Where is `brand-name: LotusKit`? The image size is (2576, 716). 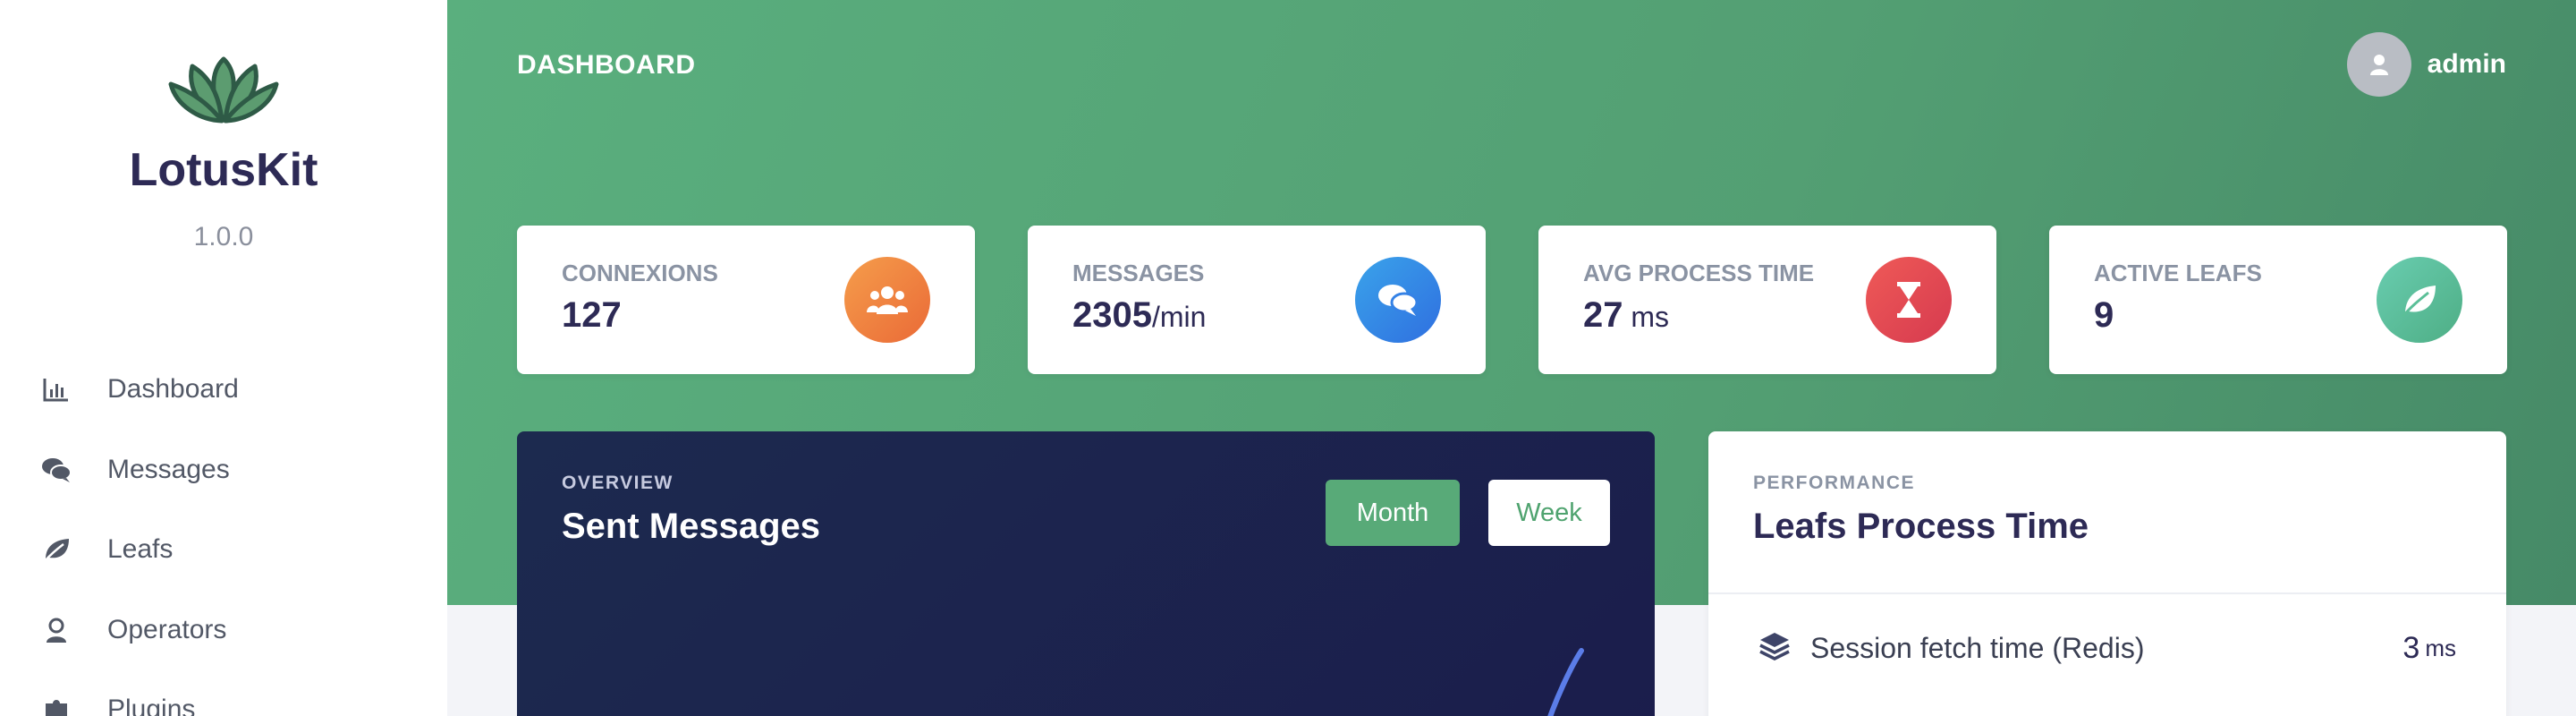 brand-name: LotusKit is located at coordinates (223, 170).